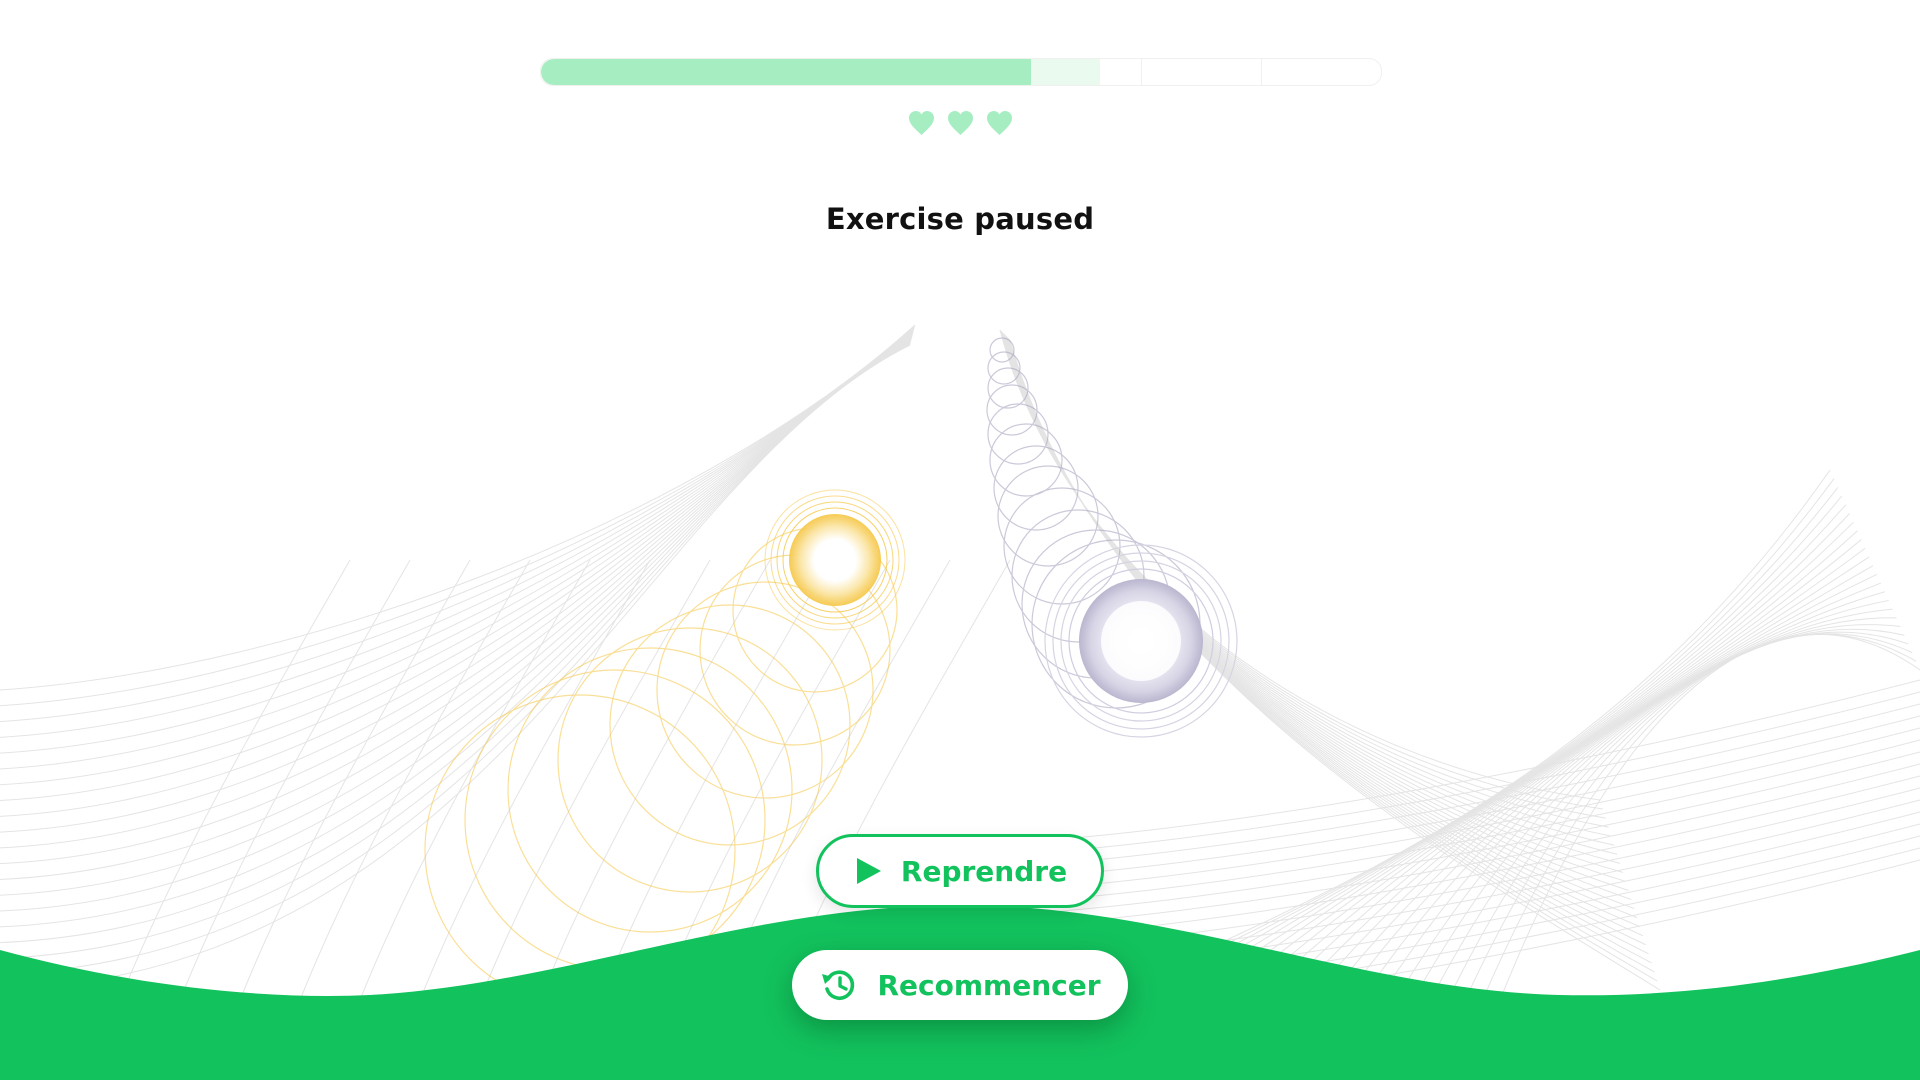 This screenshot has width=1920, height=1080. What do you see at coordinates (960, 219) in the screenshot?
I see `page-title: Exercise paused` at bounding box center [960, 219].